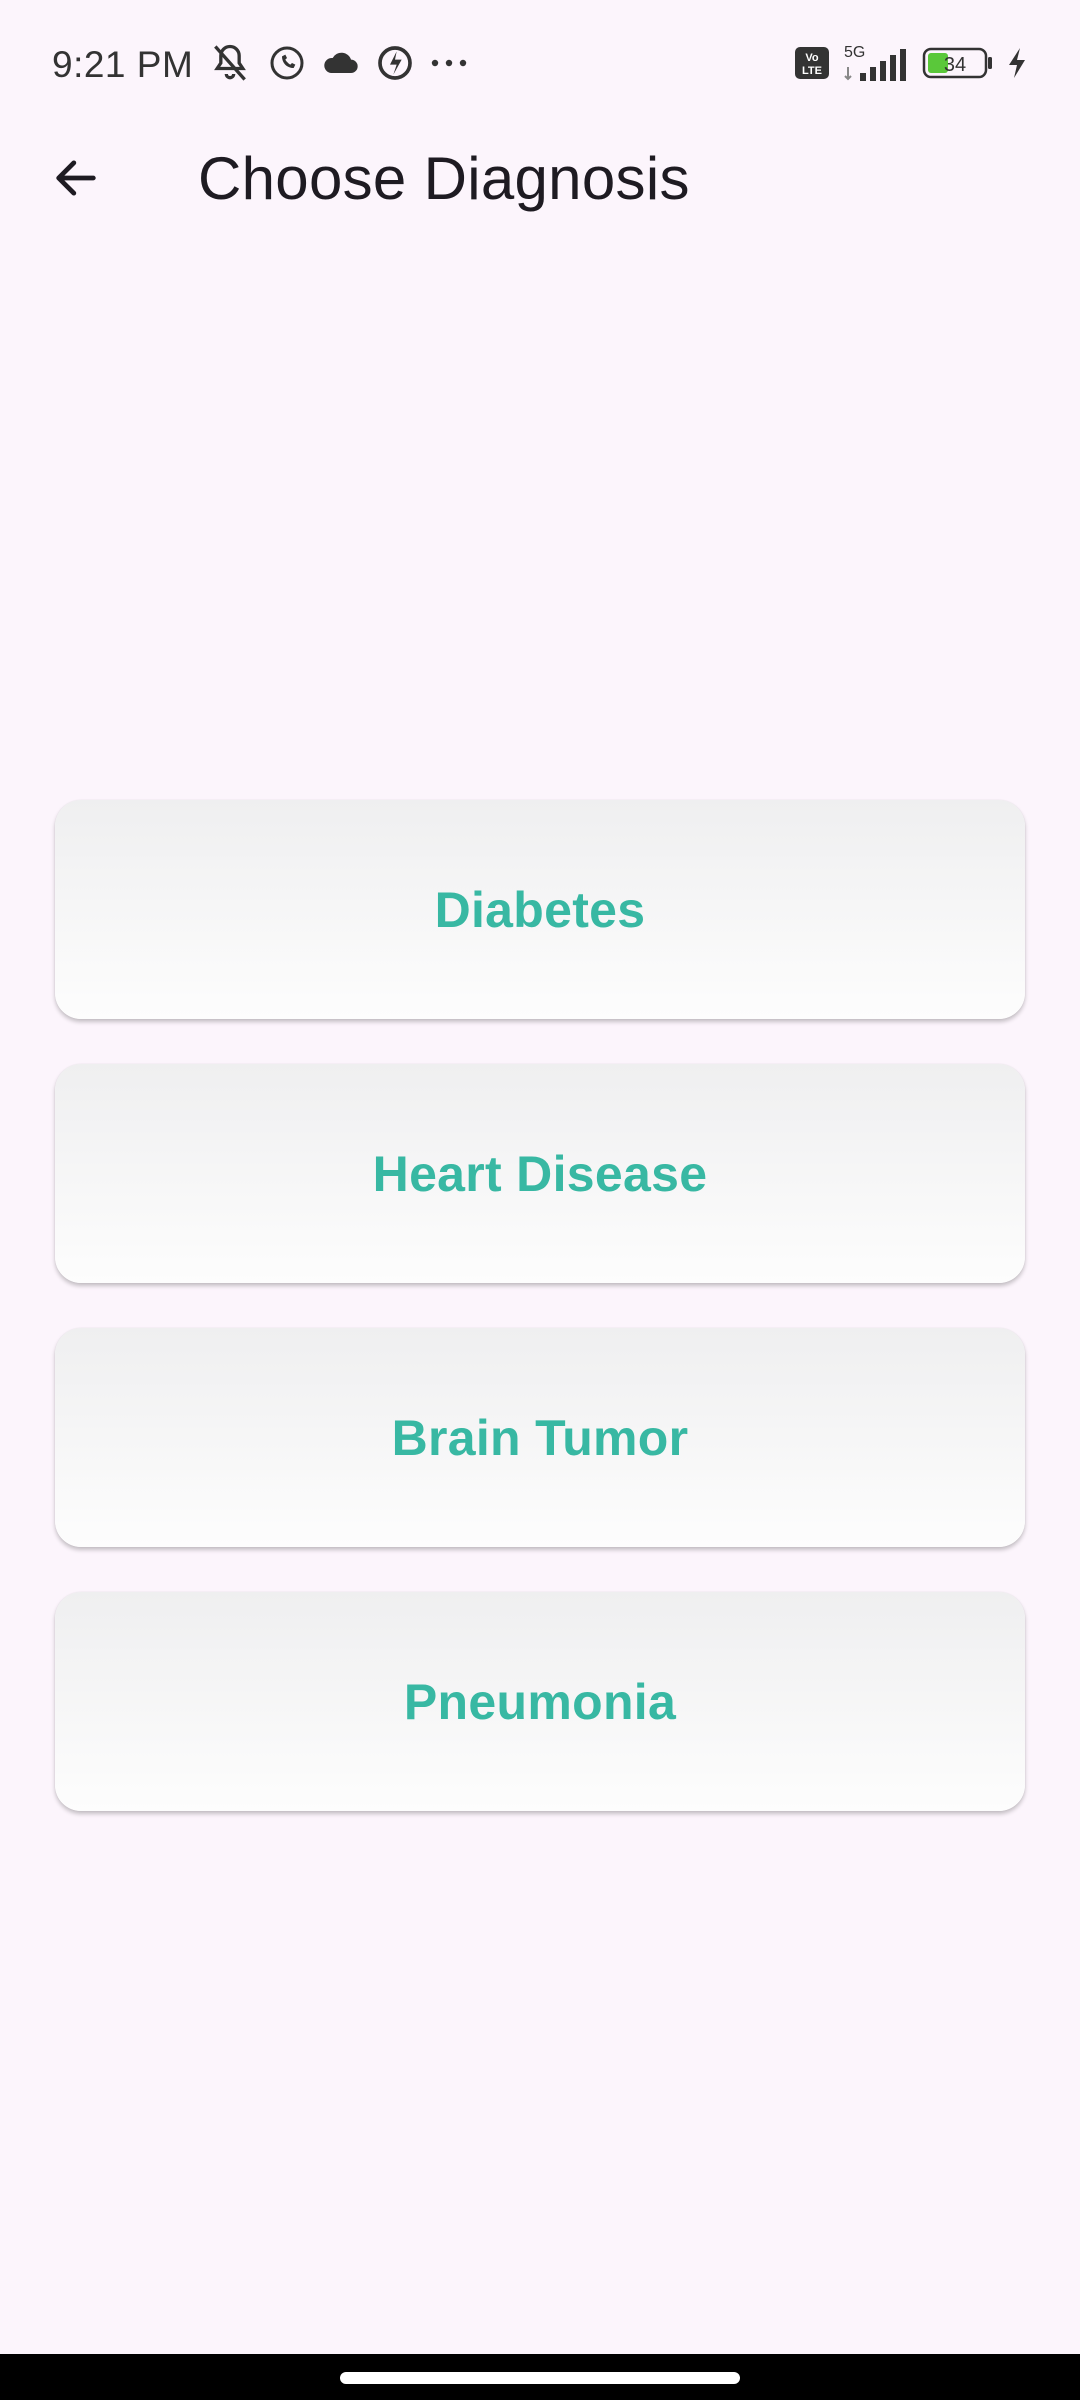  I want to click on diabetes-button: Diabetes, so click(540, 909).